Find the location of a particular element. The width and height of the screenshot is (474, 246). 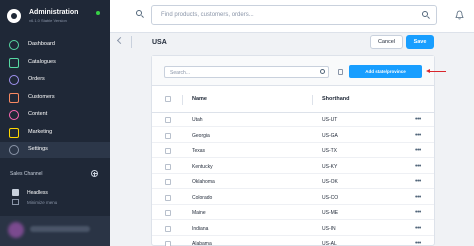

state-name: Indiana is located at coordinates (200, 228).